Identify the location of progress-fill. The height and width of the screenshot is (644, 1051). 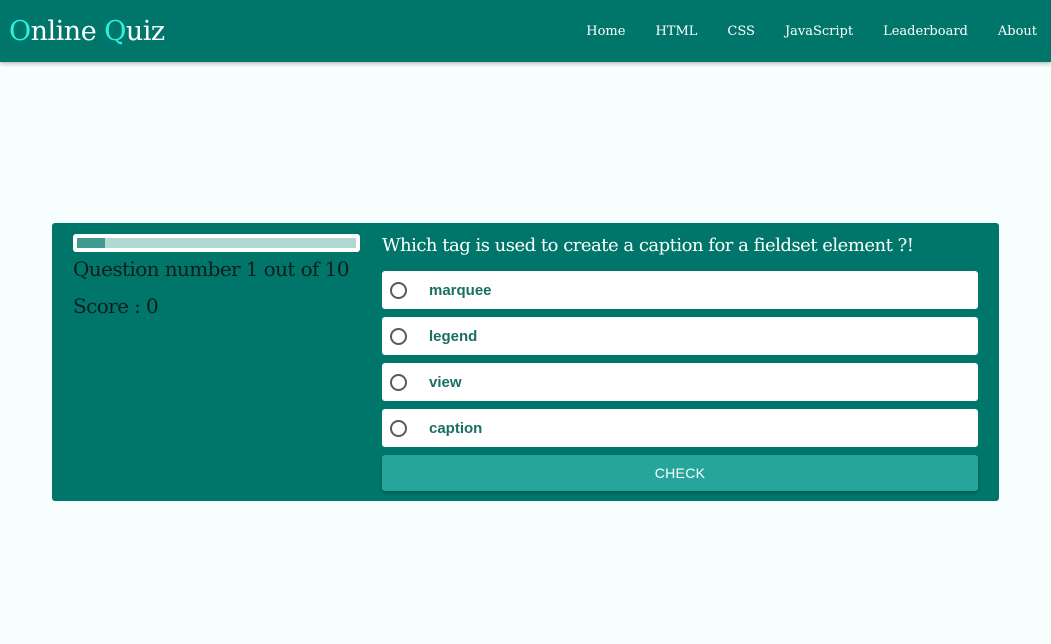
(91, 243).